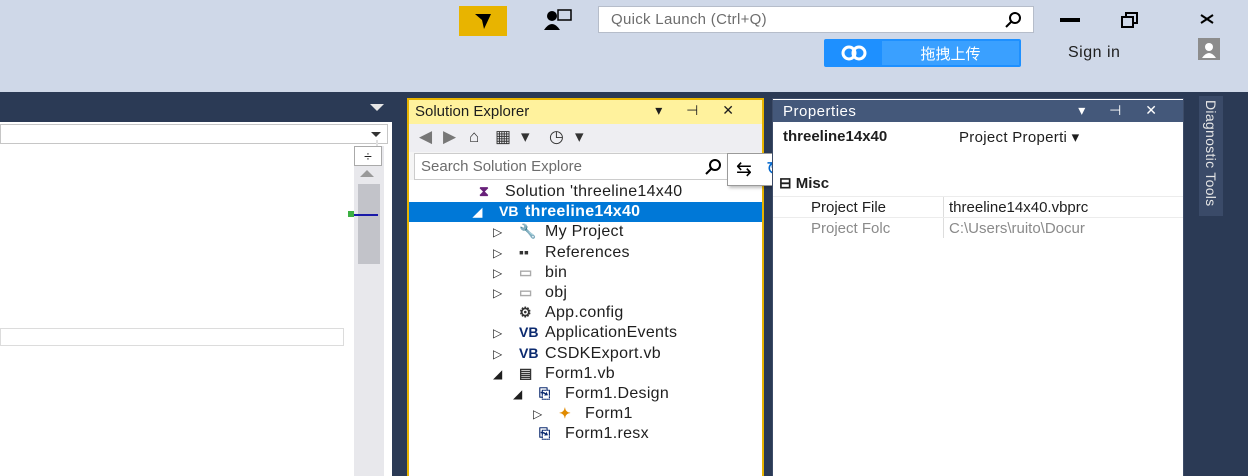  I want to click on tree-item: ⚙ App.config, so click(585, 313).